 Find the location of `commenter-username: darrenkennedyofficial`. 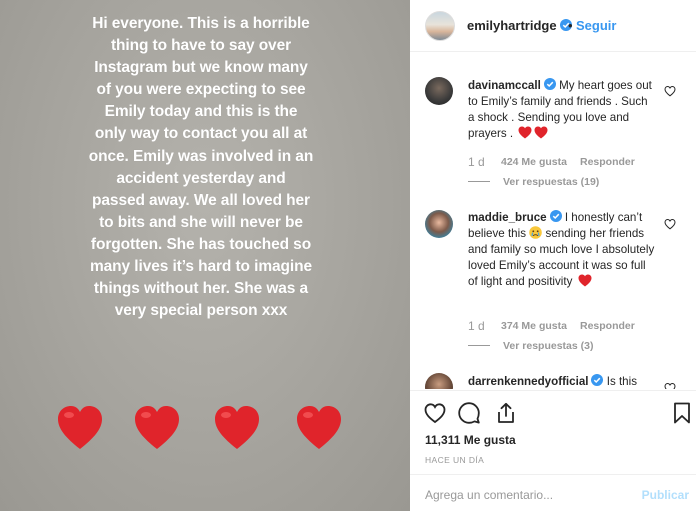

commenter-username: darrenkennedyofficial is located at coordinates (528, 381).